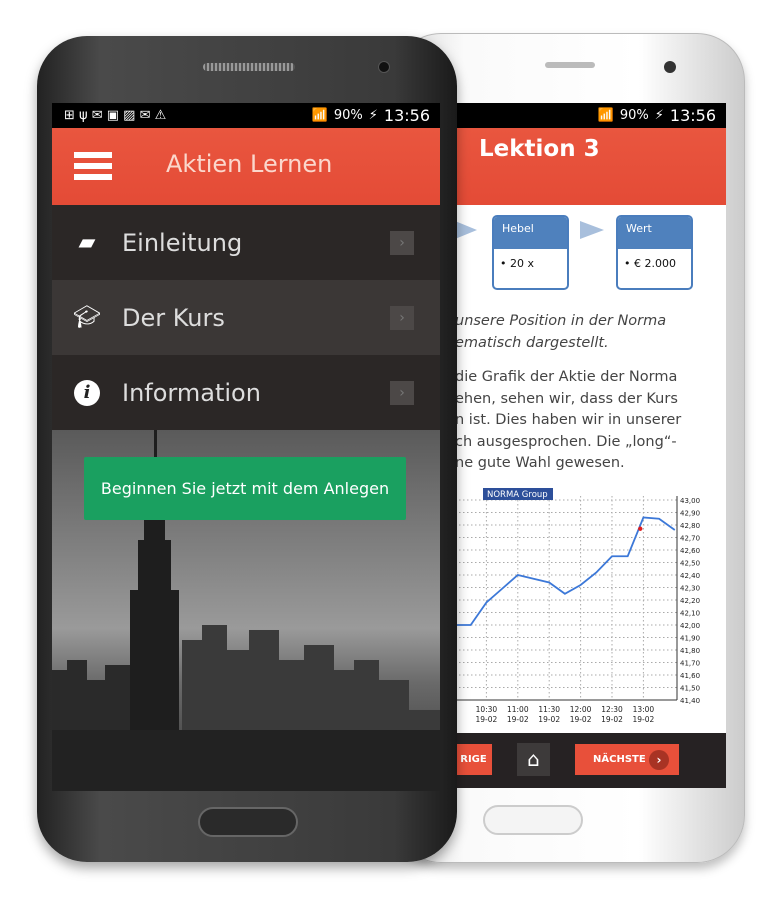 The image size is (781, 900). I want to click on marker-point, so click(640, 528).